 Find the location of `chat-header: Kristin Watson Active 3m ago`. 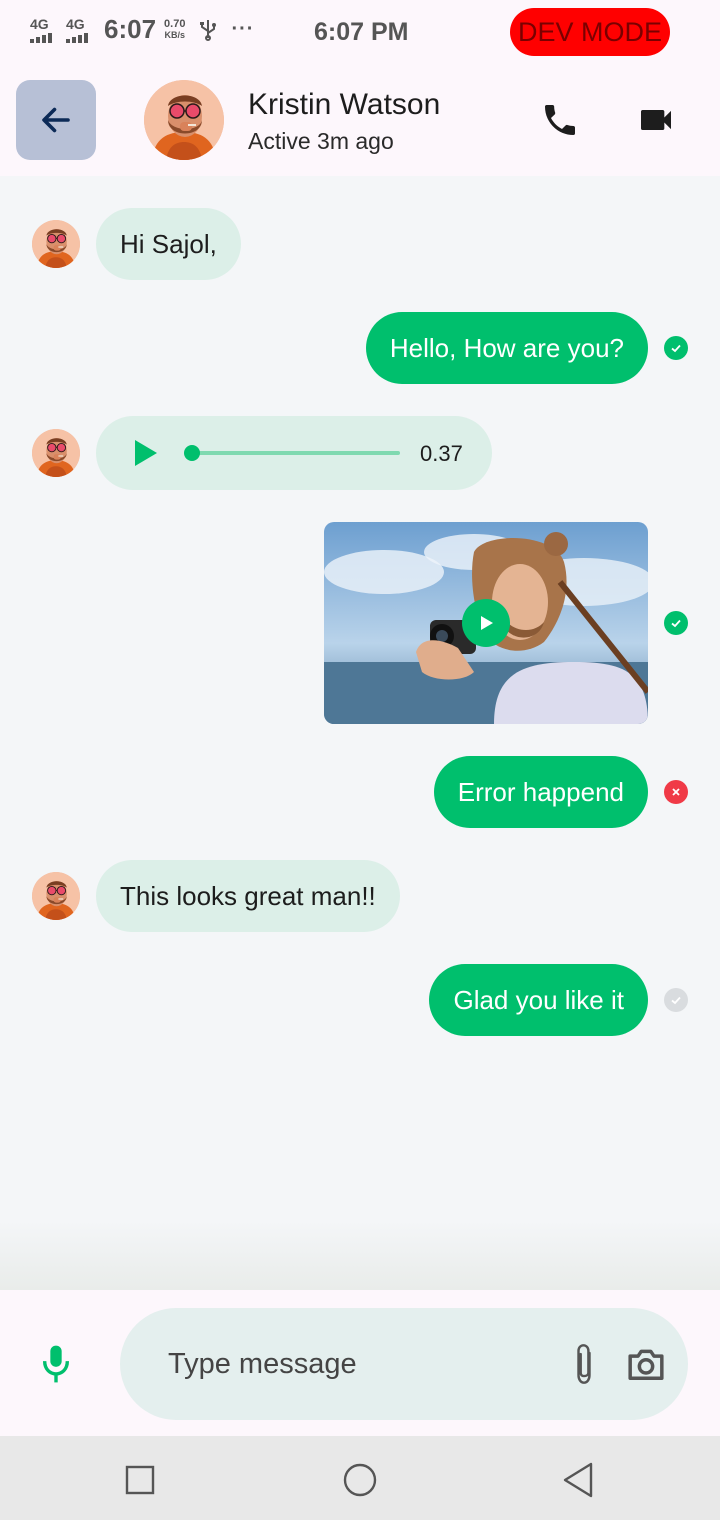

chat-header: Kristin Watson Active 3m ago is located at coordinates (360, 121).